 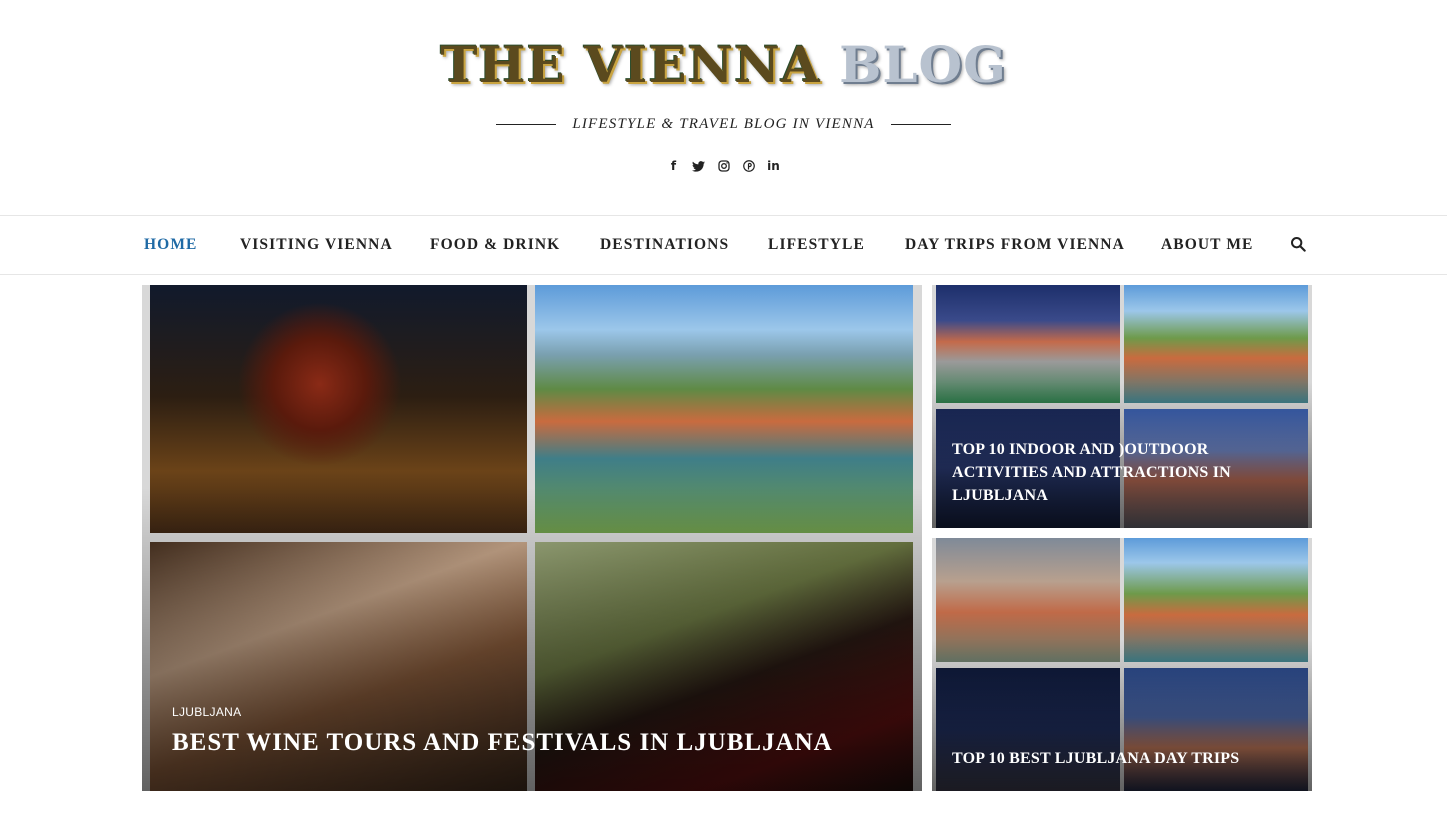 I want to click on logo-text-the-vienna: THE VIENNA, so click(x=630, y=64).